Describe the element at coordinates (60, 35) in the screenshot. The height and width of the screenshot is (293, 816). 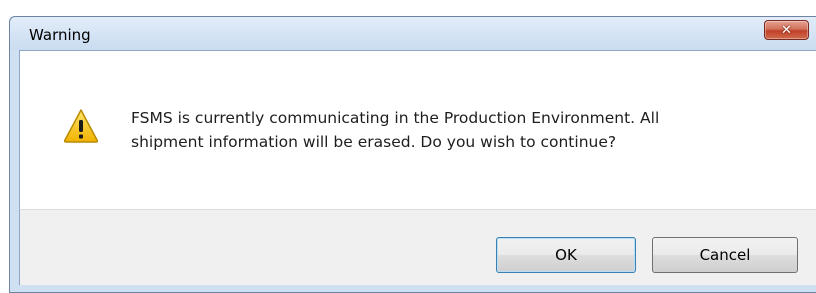
I see `window-title: Warning` at that location.